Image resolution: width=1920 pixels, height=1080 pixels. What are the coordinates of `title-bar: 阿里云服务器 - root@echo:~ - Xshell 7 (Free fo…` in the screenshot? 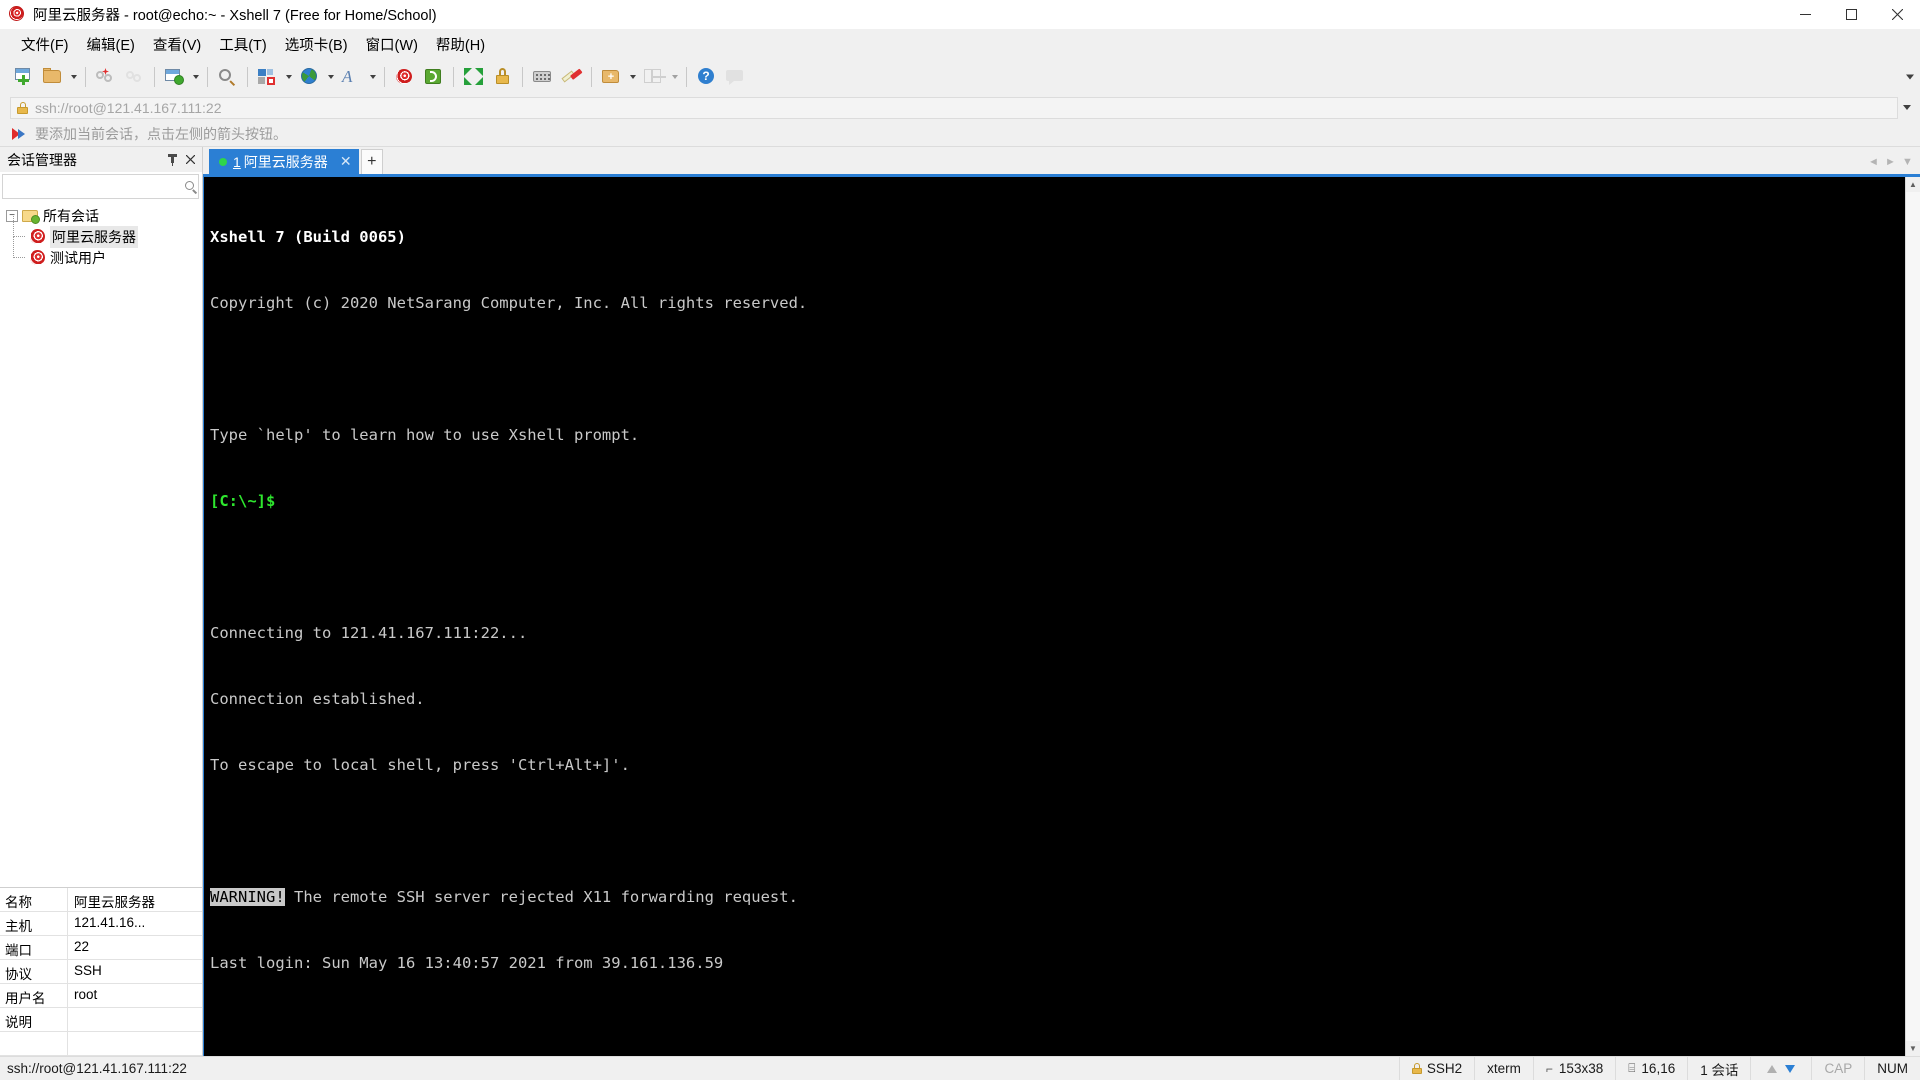 It's located at (960, 14).